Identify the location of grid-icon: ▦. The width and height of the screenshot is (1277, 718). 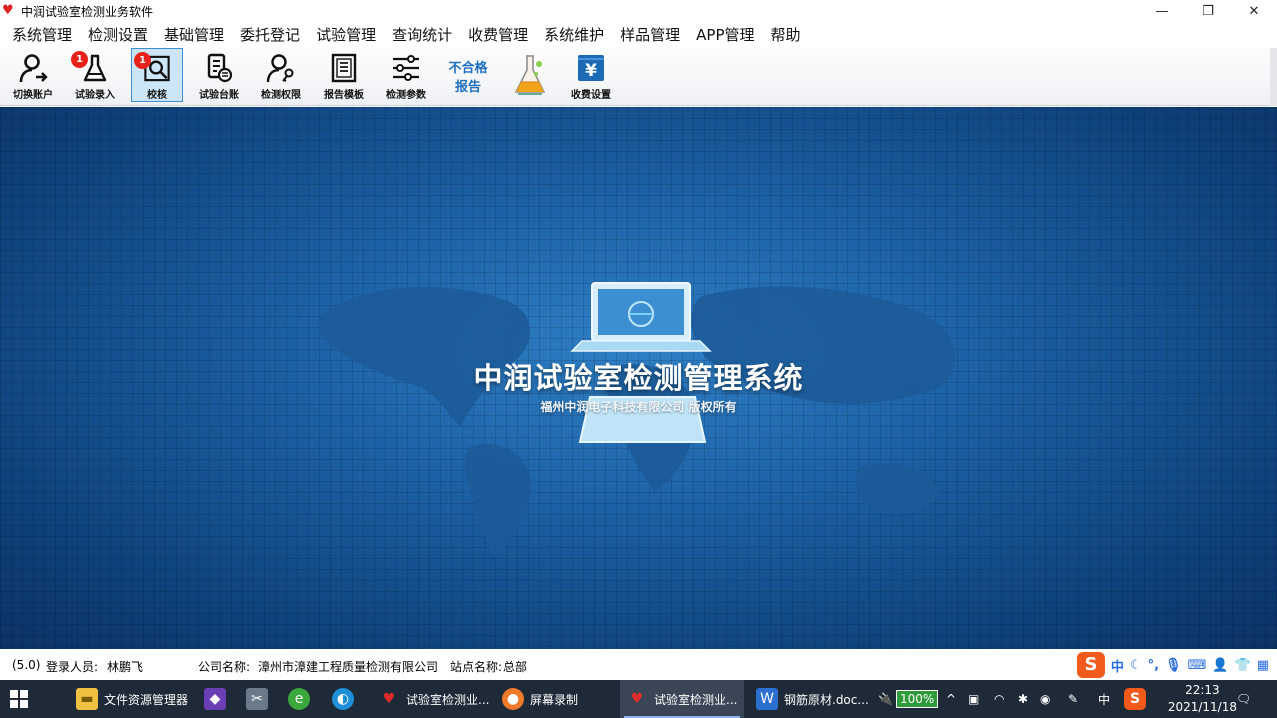
(1263, 665).